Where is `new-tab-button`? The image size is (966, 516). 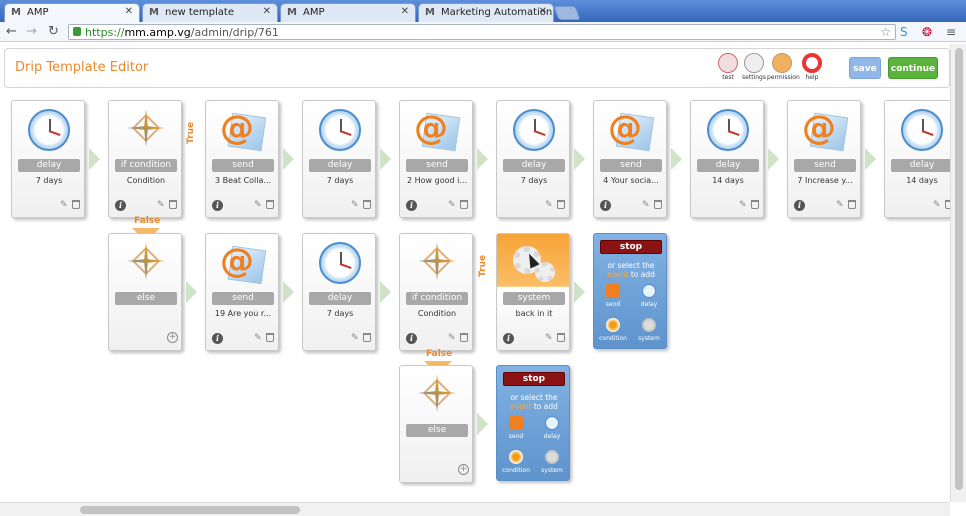 new-tab-button is located at coordinates (567, 13).